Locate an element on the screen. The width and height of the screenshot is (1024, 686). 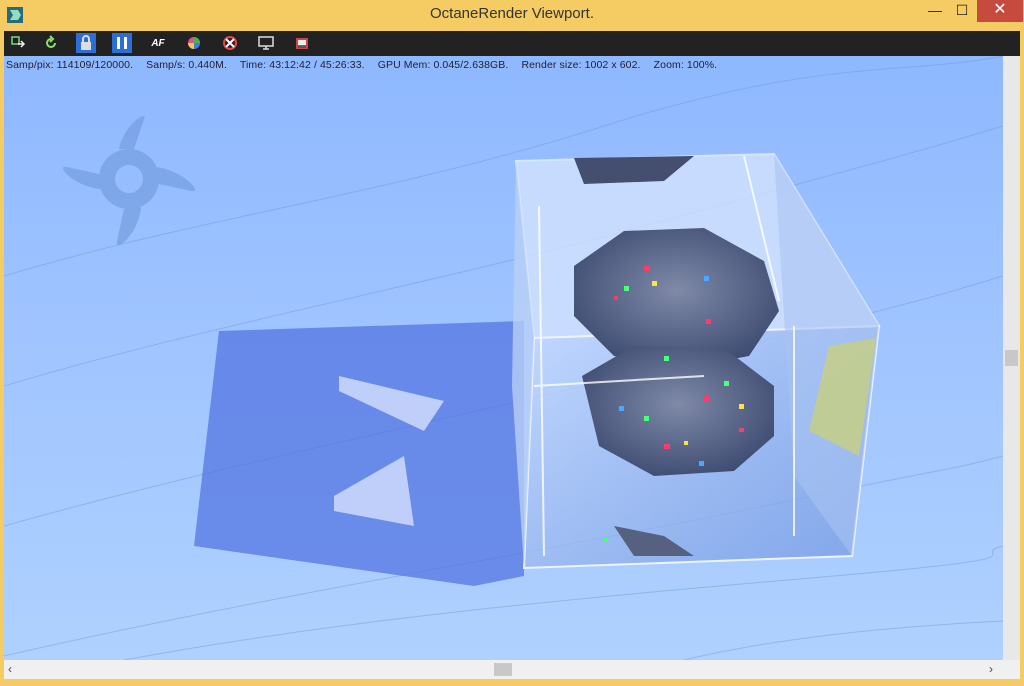
render-time: Time: 43:12:42 / 45:26:33. is located at coordinates (302, 65).